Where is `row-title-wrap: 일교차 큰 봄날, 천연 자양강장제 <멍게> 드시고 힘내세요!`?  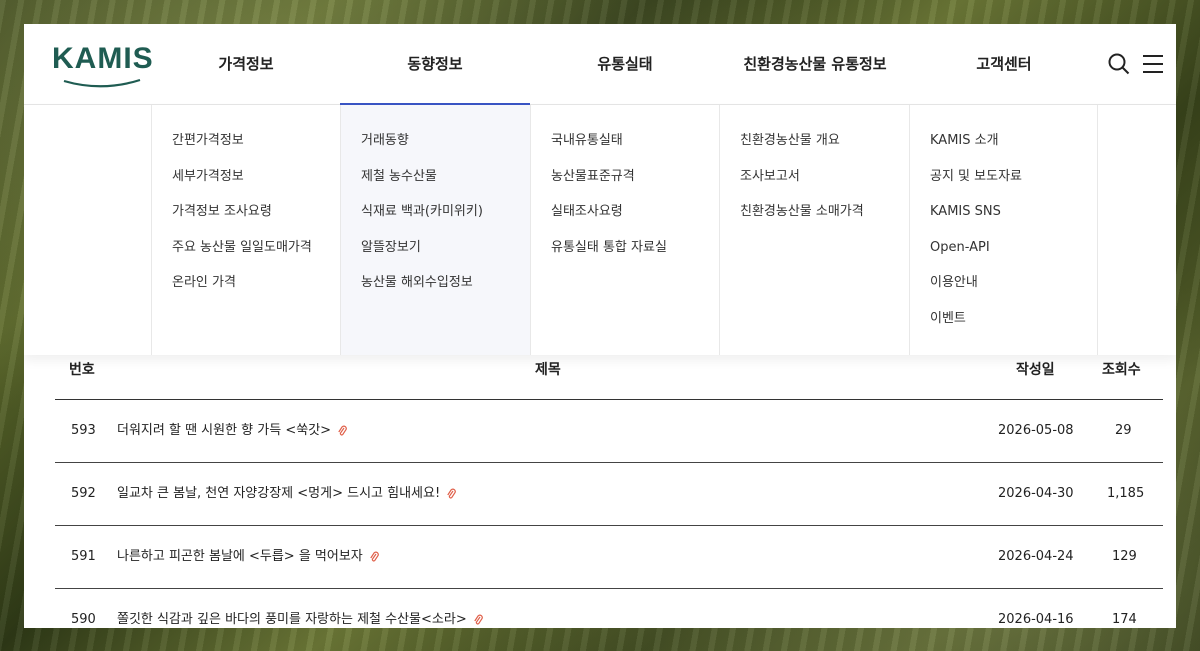 row-title-wrap: 일교차 큰 봄날, 천연 자양강장제 <멍게> 드시고 힘내세요! is located at coordinates (287, 494).